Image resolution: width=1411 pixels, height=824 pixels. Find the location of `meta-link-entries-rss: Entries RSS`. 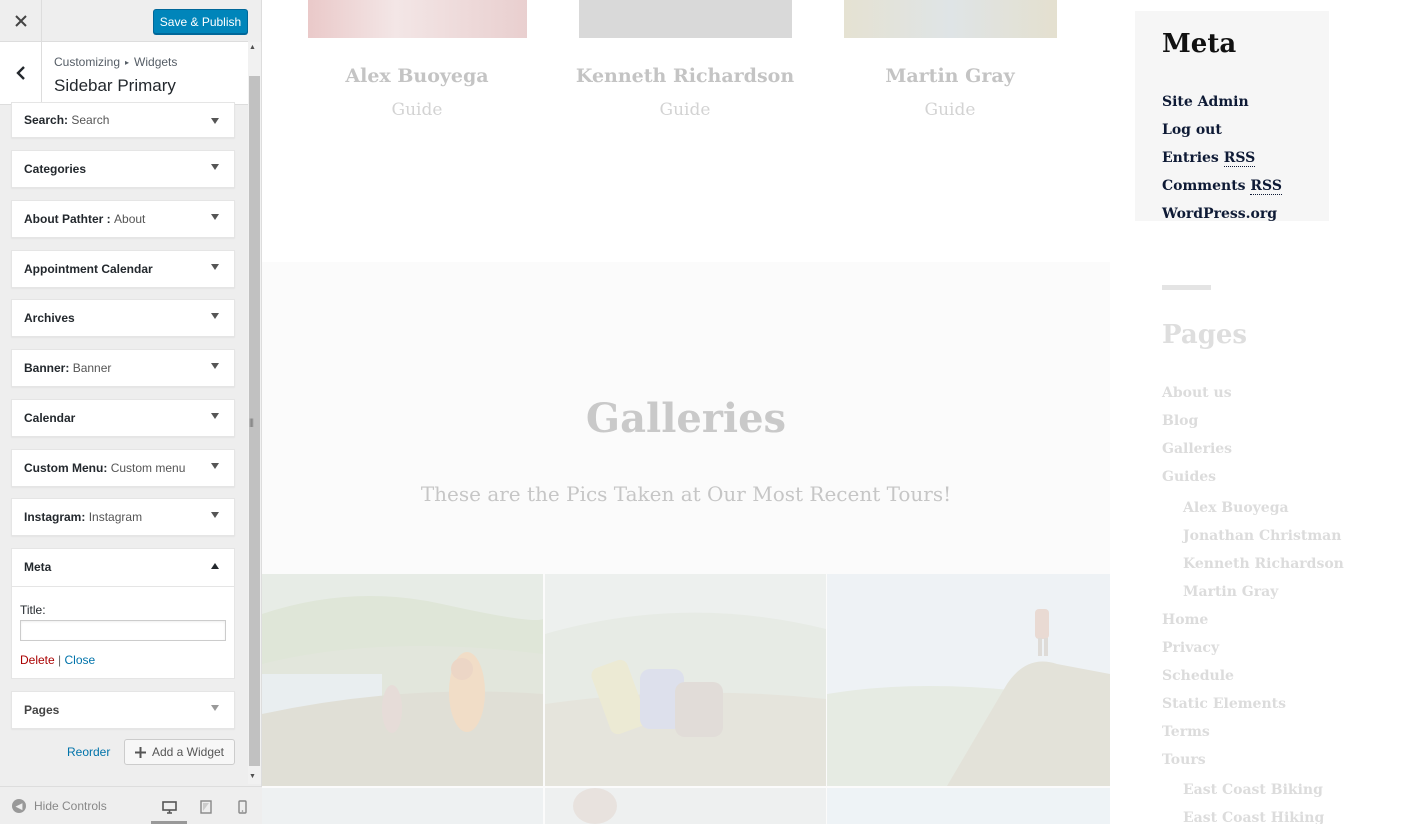

meta-link-entries-rss: Entries RSS is located at coordinates (1209, 158).